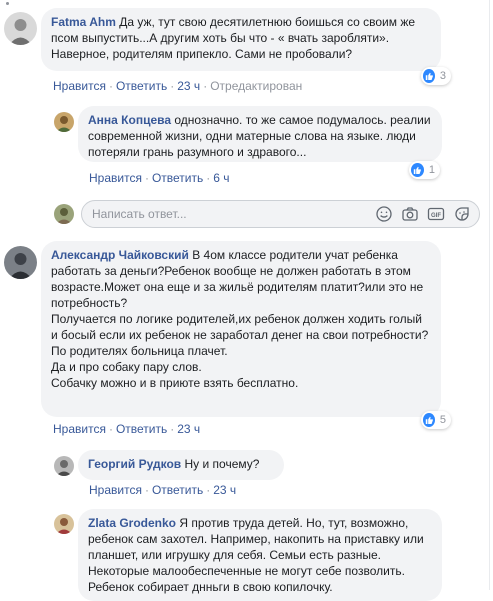 The height and width of the screenshot is (601, 493). Describe the element at coordinates (423, 214) in the screenshot. I see `input-icons: GIF` at that location.